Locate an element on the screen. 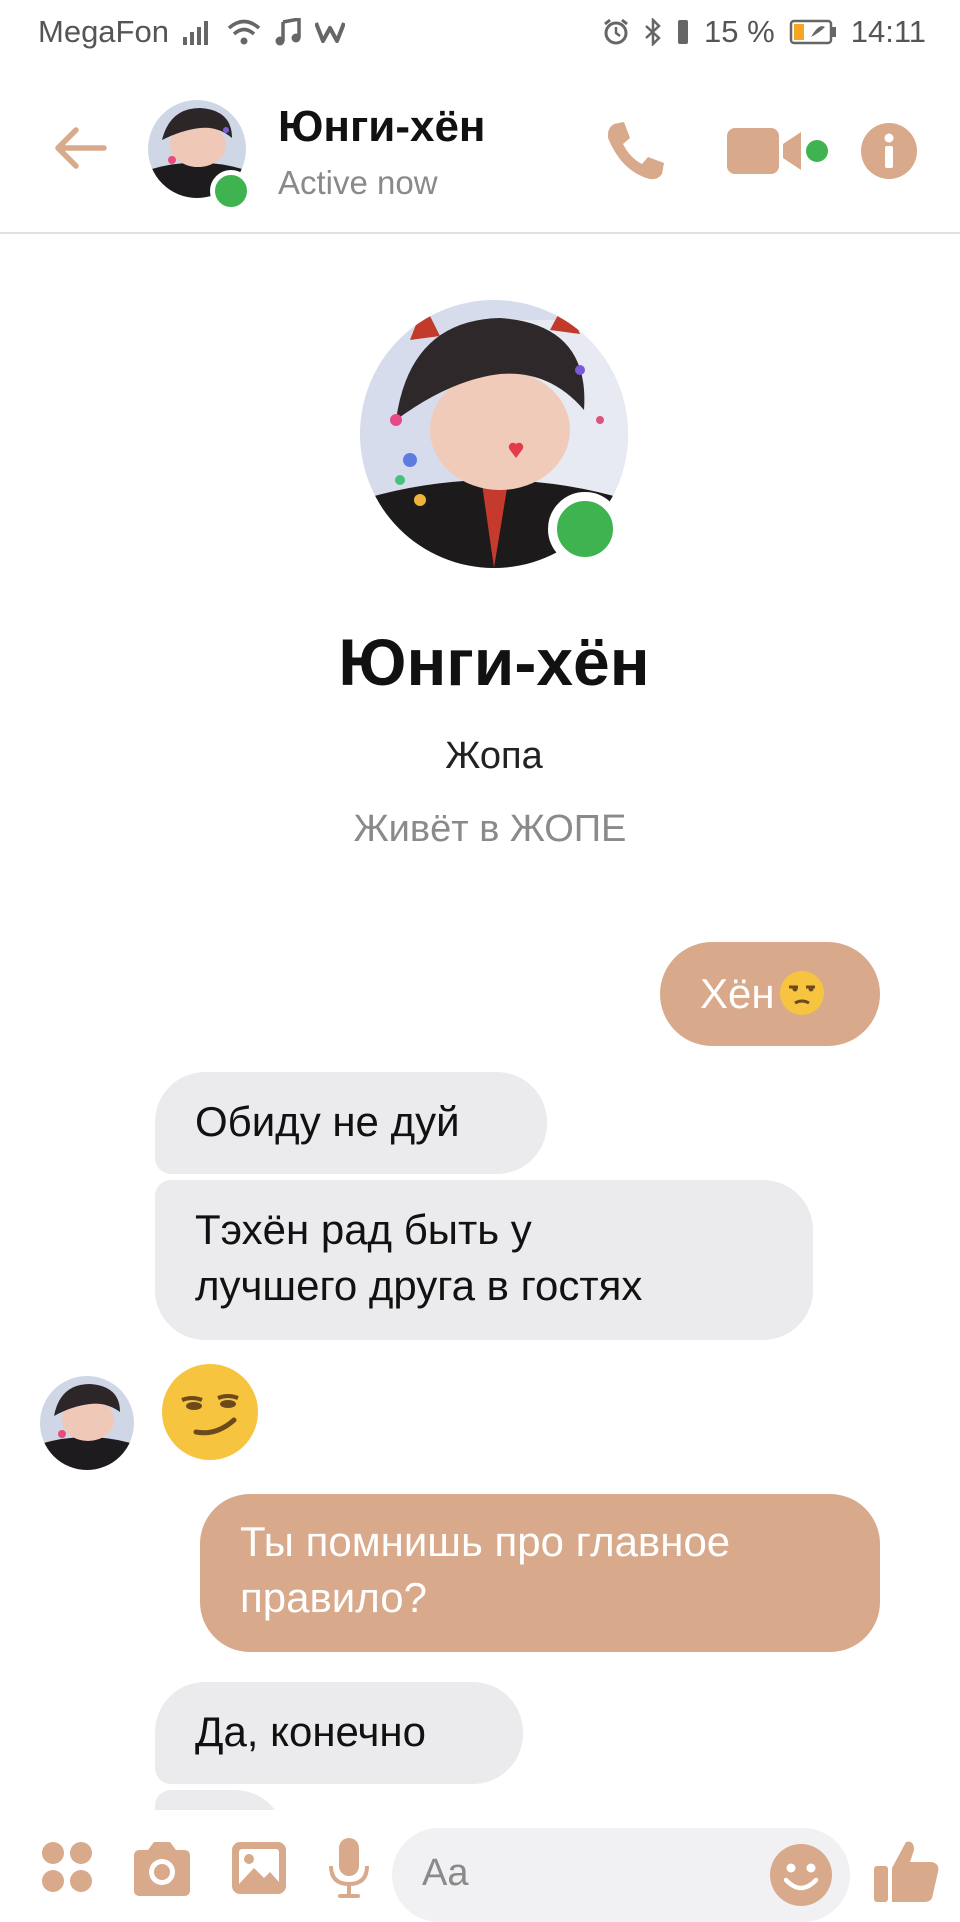 The image size is (960, 1922). online-indicator is located at coordinates (231, 191).